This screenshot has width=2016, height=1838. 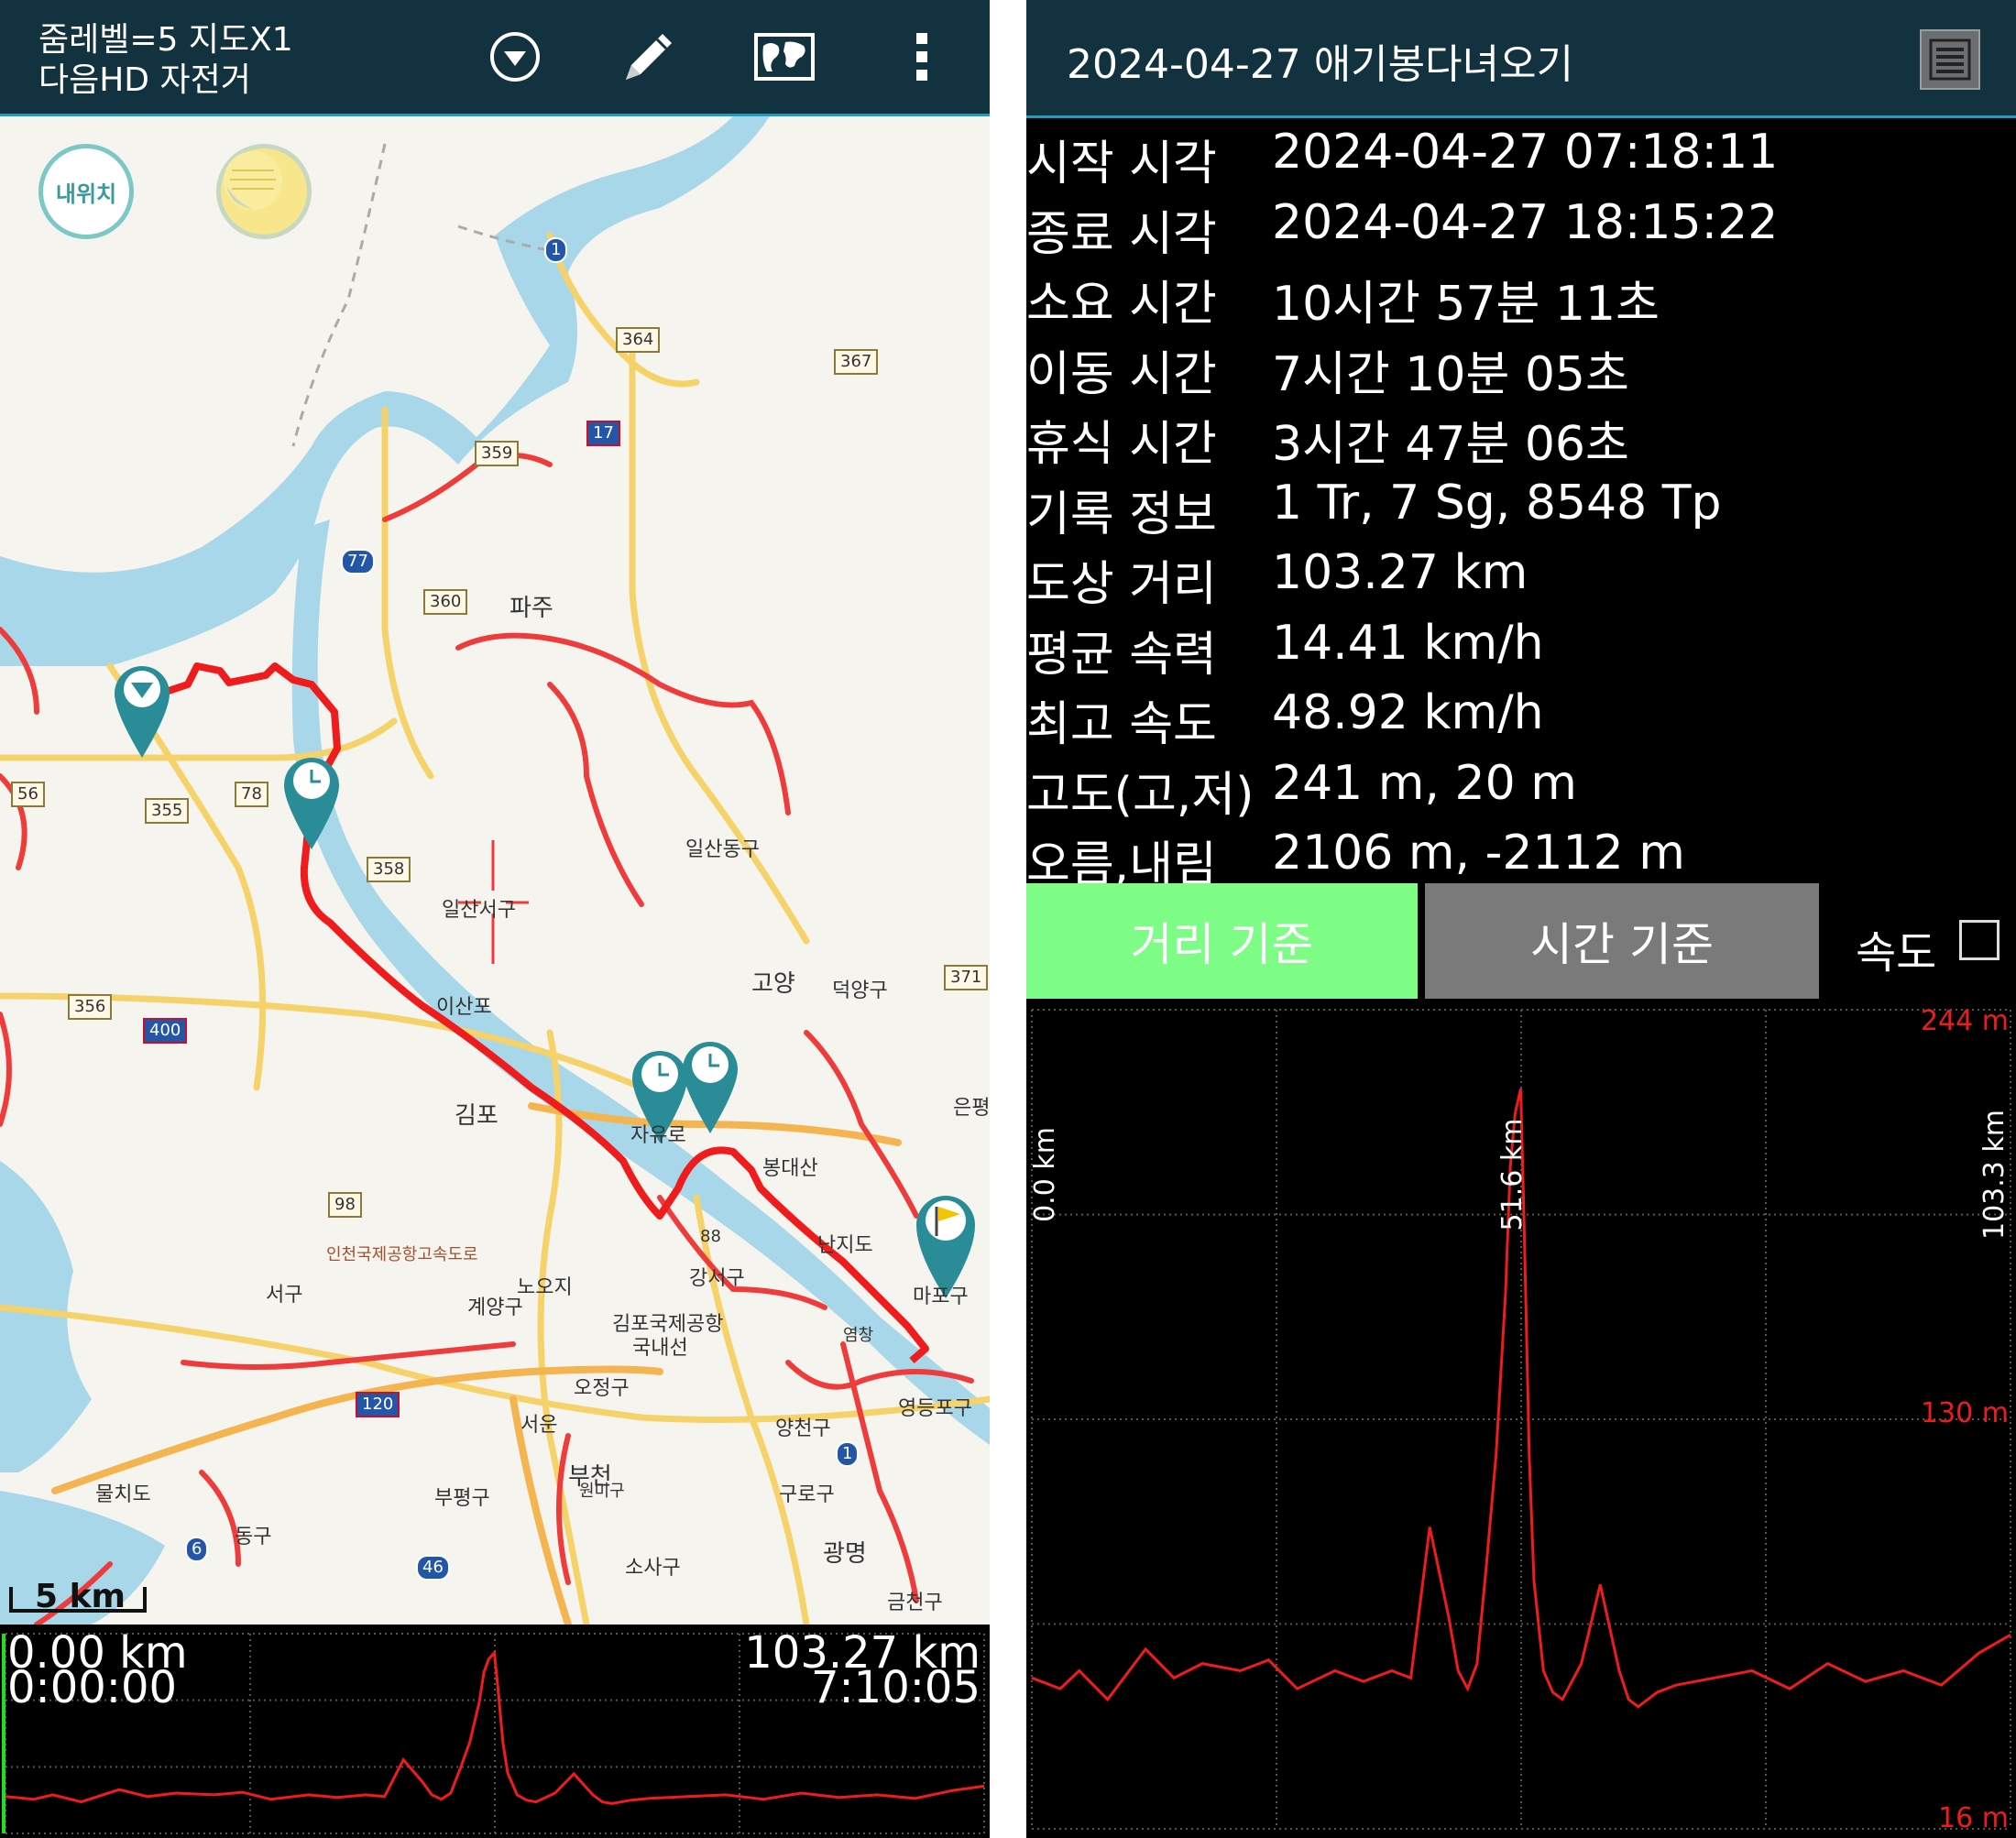 I want to click on map-type-text: 다음HD 자전거, so click(x=144, y=81).